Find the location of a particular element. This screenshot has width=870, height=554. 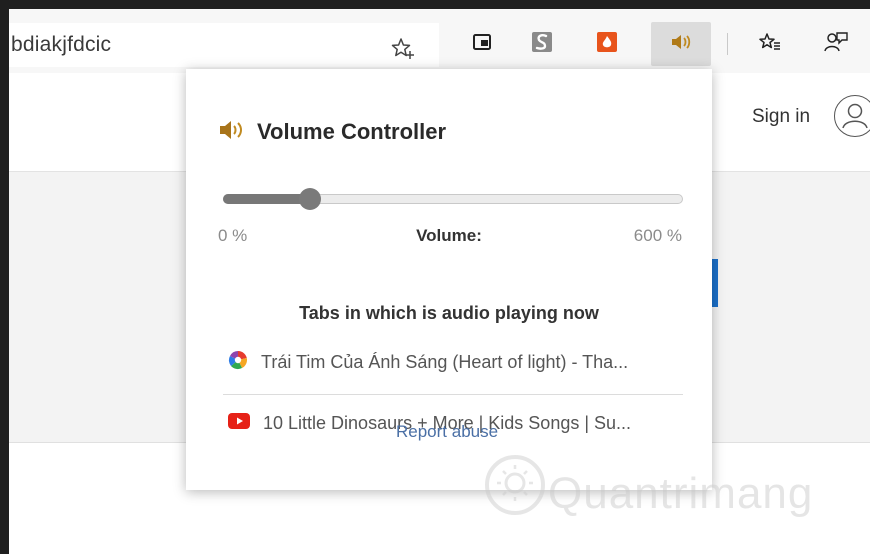

address-text: bdiakjfdcic is located at coordinates (61, 45).